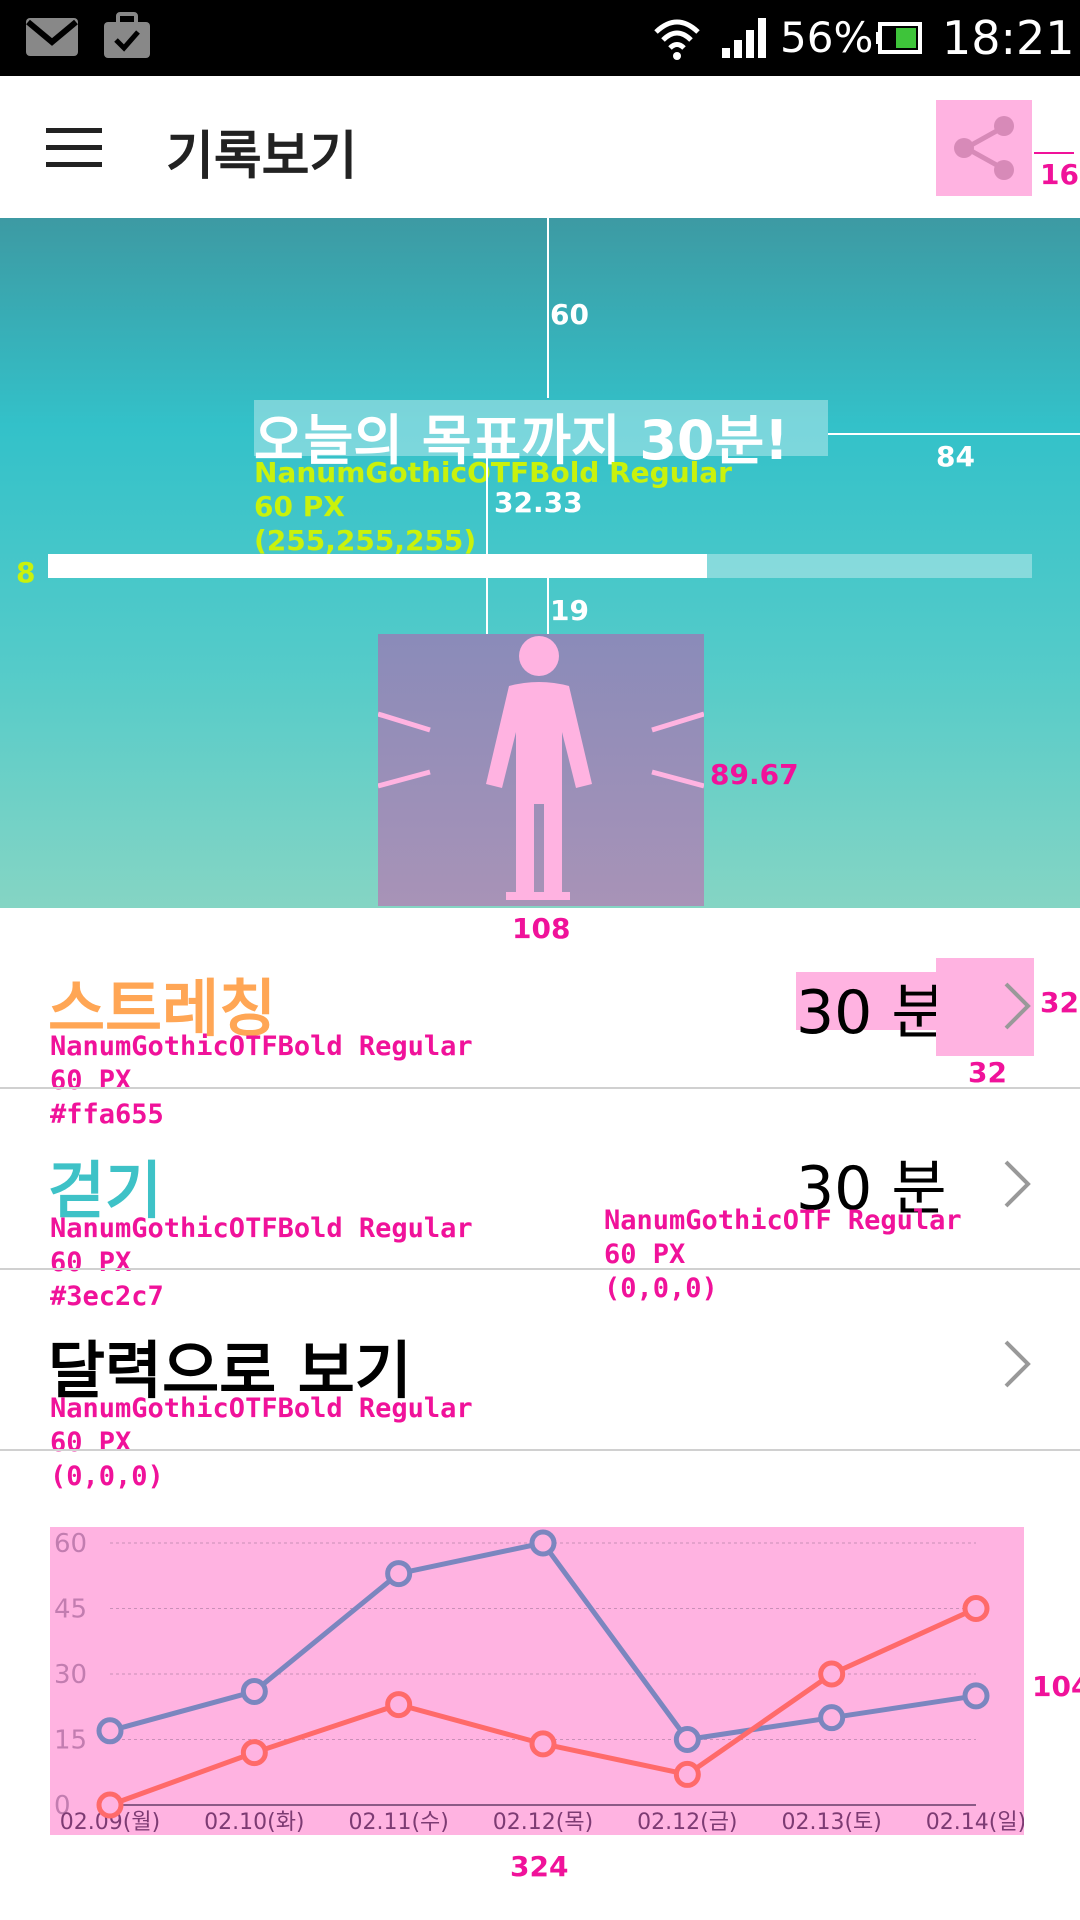 The width and height of the screenshot is (1080, 1920). What do you see at coordinates (107, 1114) in the screenshot?
I see `spec-line: #ffa655` at bounding box center [107, 1114].